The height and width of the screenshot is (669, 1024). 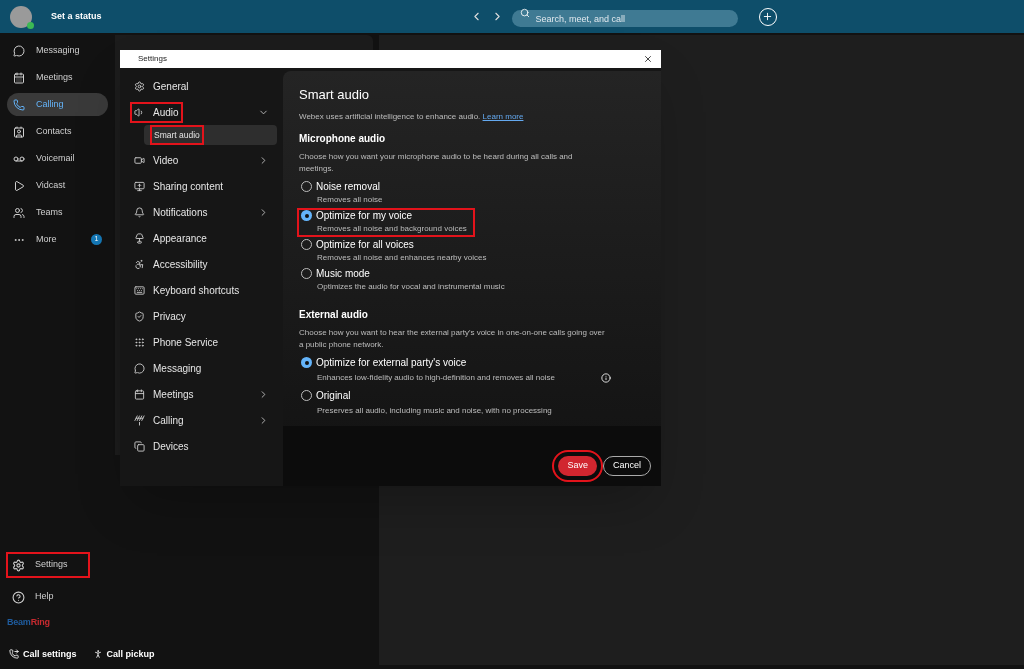 What do you see at coordinates (153, 59) in the screenshot?
I see `dialog-title: Settings` at bounding box center [153, 59].